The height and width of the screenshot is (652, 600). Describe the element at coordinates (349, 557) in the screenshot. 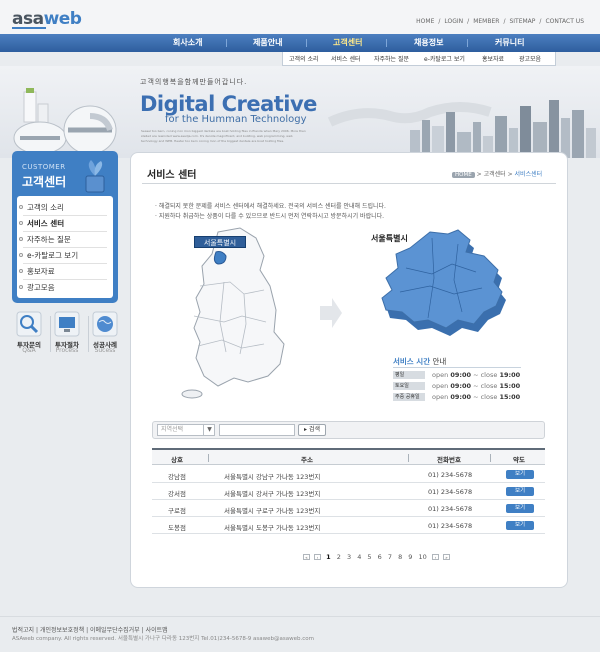

I see `page-number: 3` at that location.